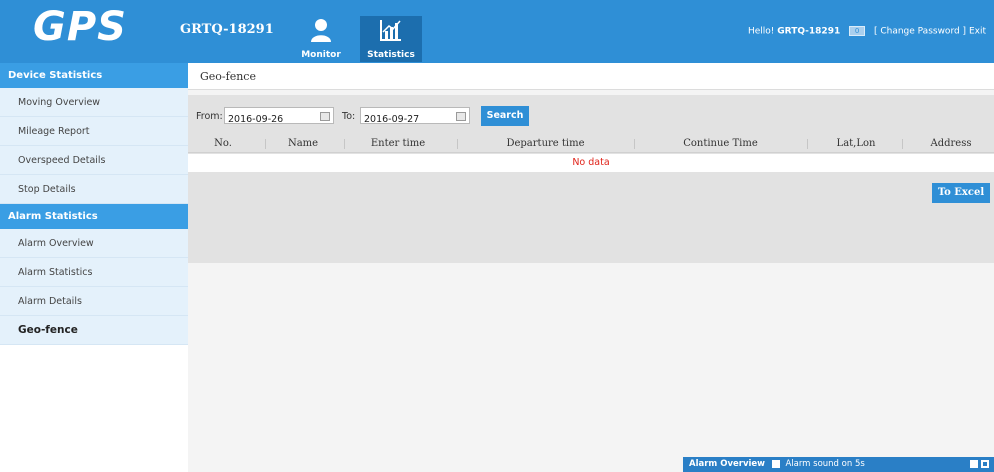 This screenshot has height=472, width=994. What do you see at coordinates (920, 32) in the screenshot?
I see `change-password-link: [ Change Password ]` at bounding box center [920, 32].